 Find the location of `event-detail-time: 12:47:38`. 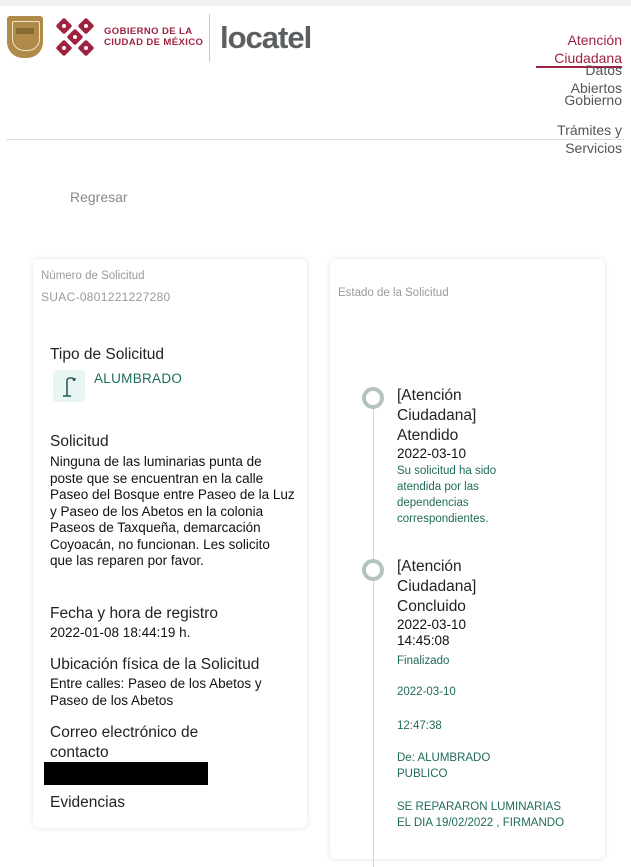

event-detail-time: 12:47:38 is located at coordinates (419, 726).